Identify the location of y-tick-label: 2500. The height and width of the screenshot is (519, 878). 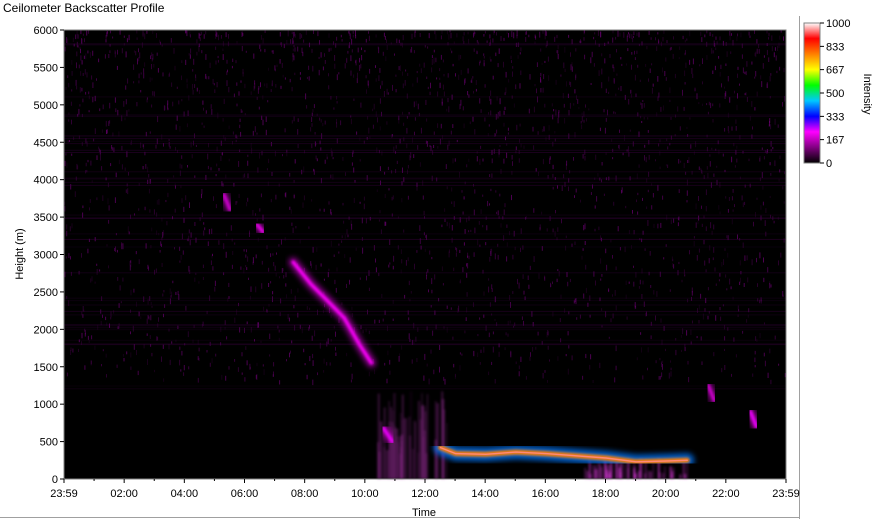
(46, 293).